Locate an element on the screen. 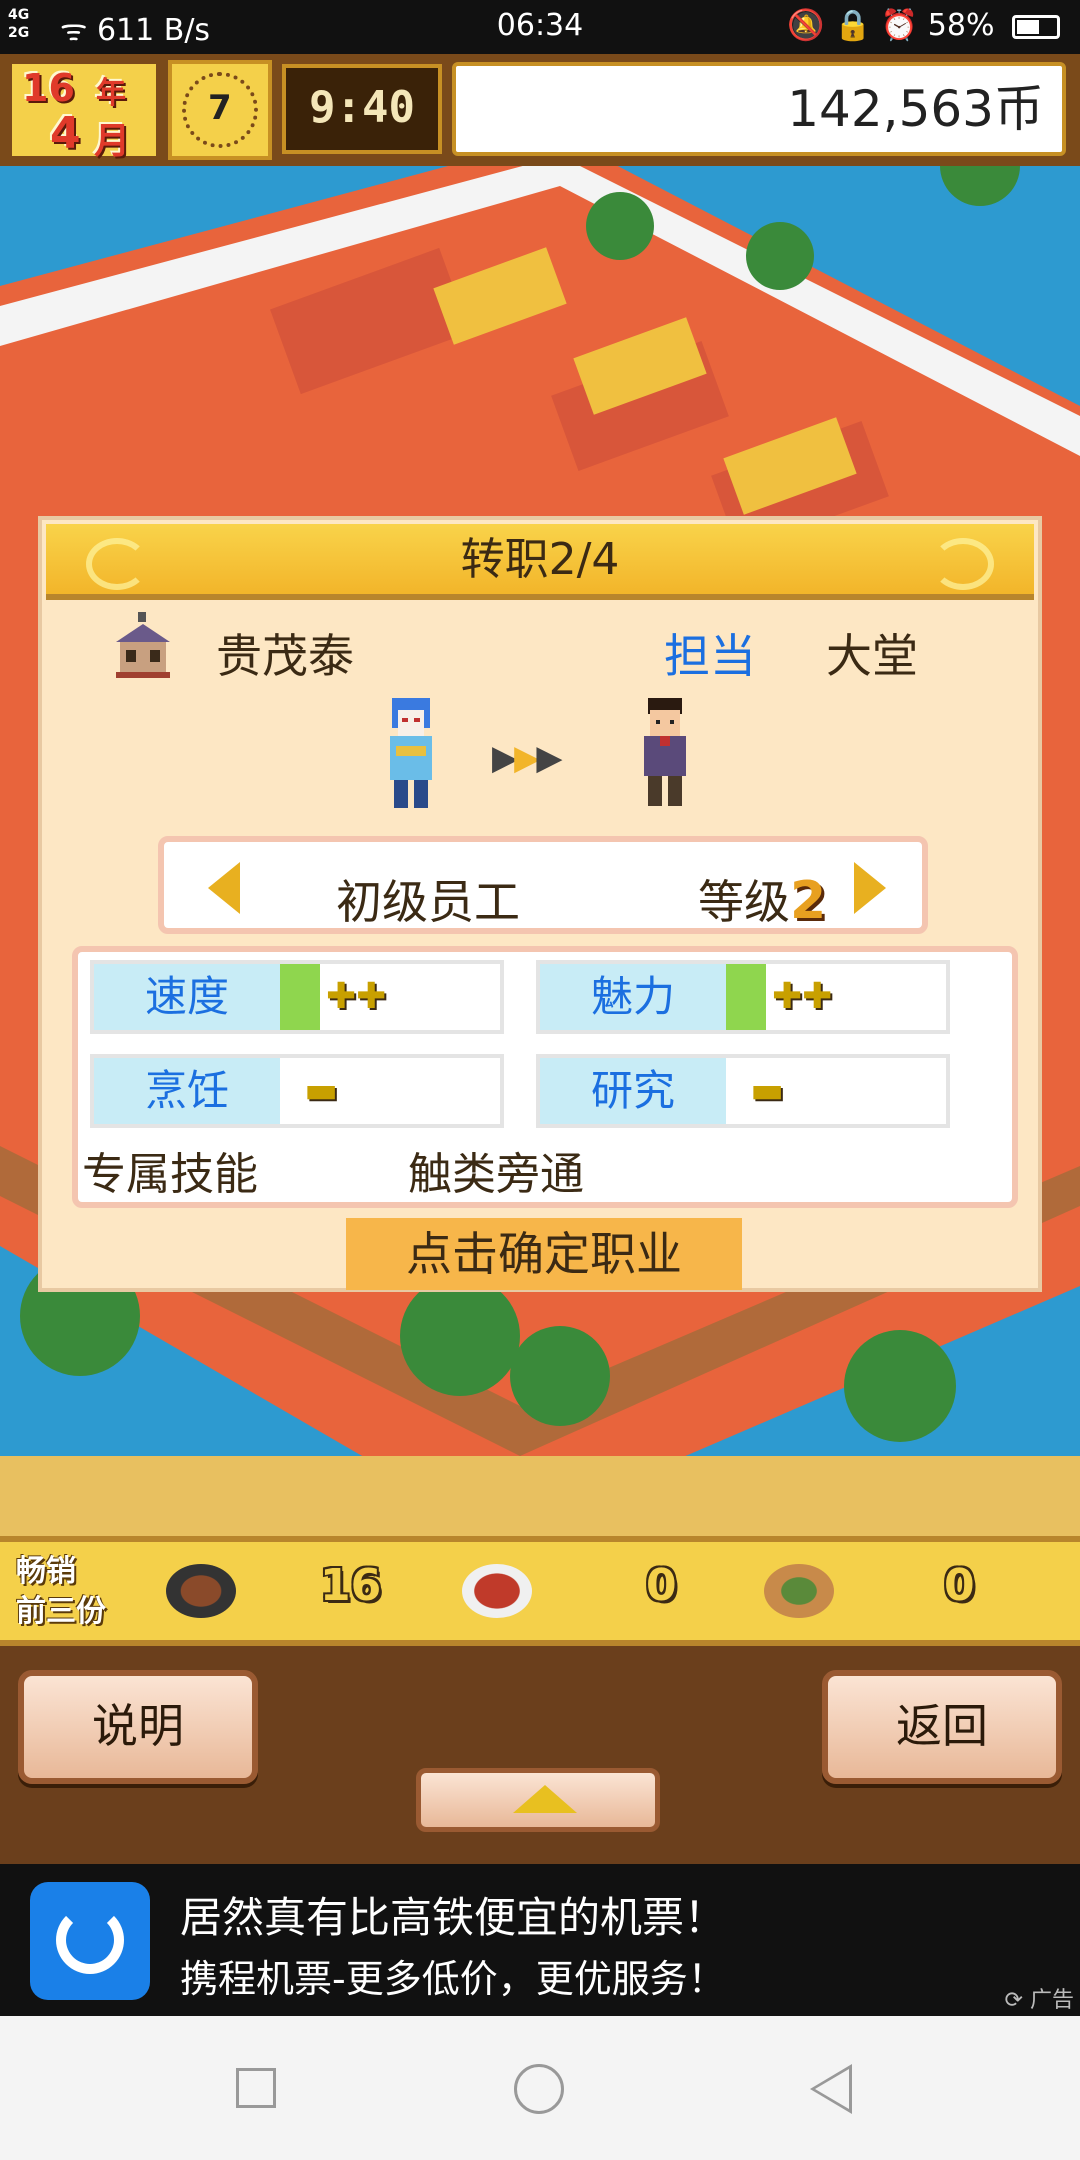 This screenshot has width=1080, height=2160. ad-title: 居然真有比高铁便宜的机票！ is located at coordinates (453, 1914).